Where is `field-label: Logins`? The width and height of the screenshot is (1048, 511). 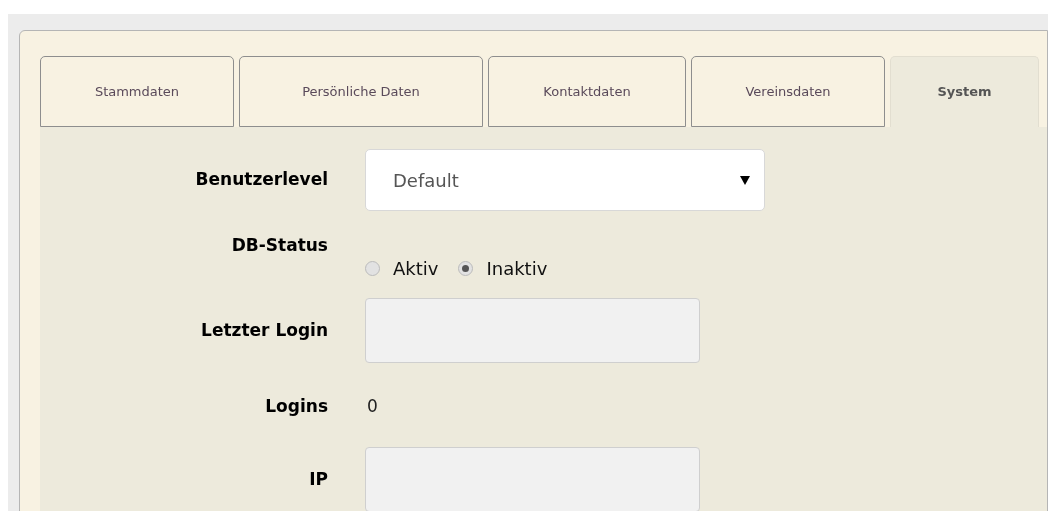
field-label: Logins is located at coordinates (296, 406).